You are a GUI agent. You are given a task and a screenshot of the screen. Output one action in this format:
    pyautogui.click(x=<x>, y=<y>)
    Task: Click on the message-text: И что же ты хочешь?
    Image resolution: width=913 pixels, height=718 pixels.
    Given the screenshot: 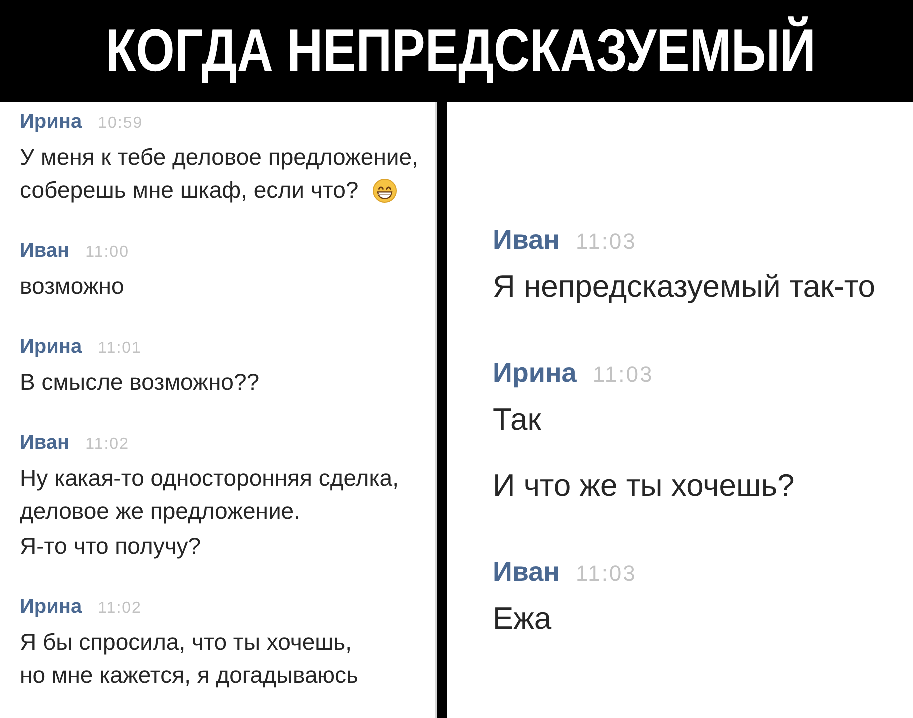 What is the action you would take?
    pyautogui.click(x=644, y=485)
    